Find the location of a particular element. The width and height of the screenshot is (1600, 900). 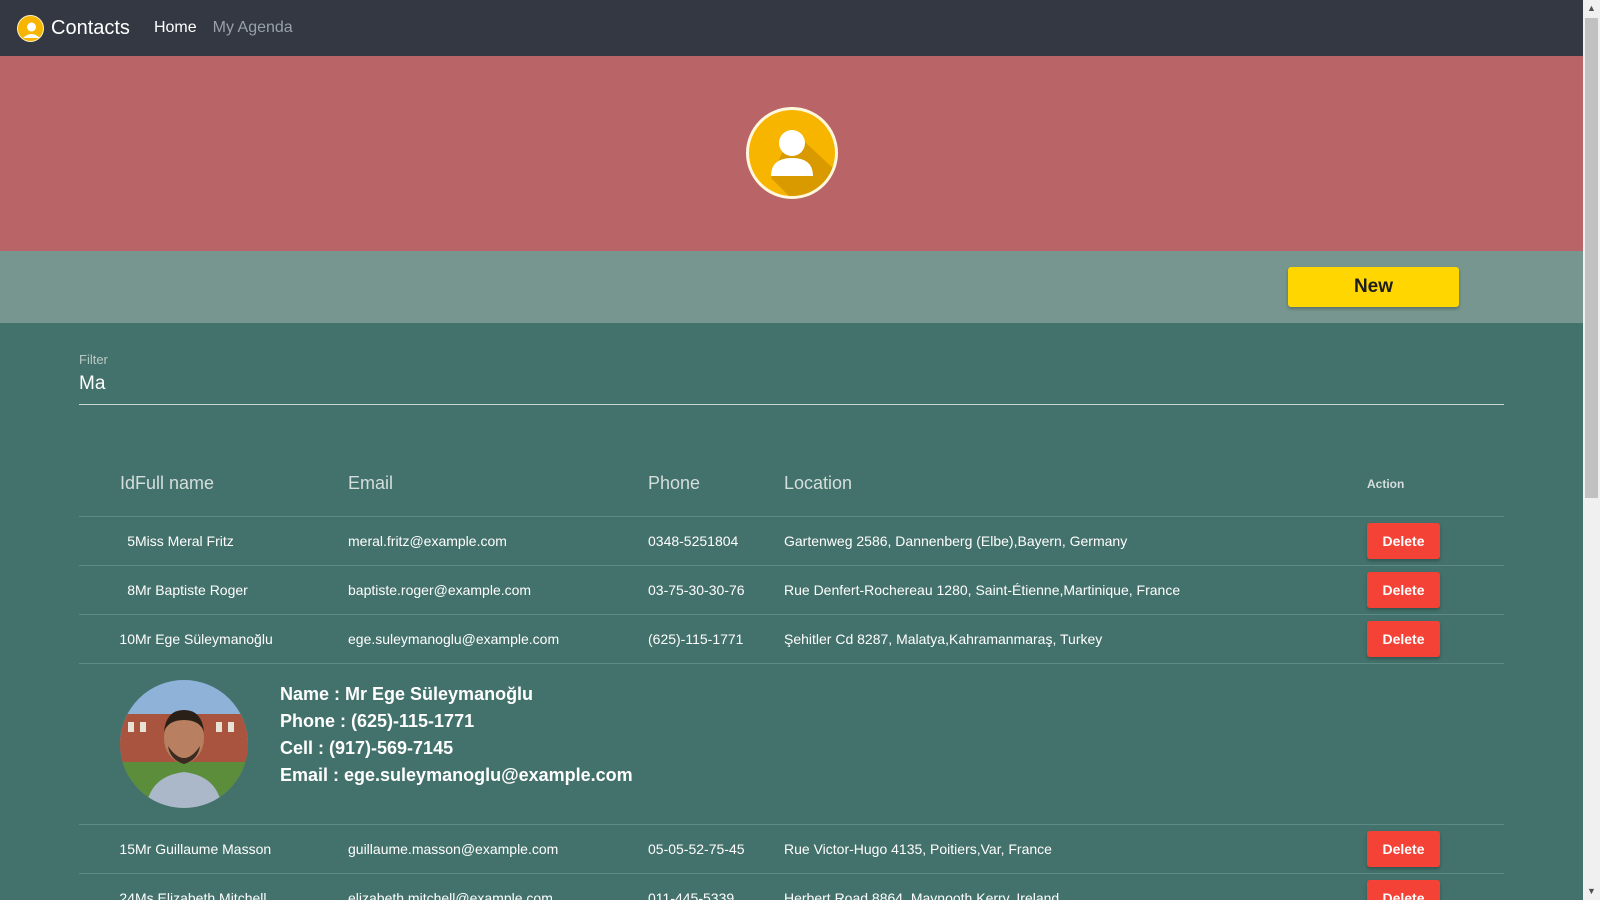

action-toolbar: New is located at coordinates (791, 287).